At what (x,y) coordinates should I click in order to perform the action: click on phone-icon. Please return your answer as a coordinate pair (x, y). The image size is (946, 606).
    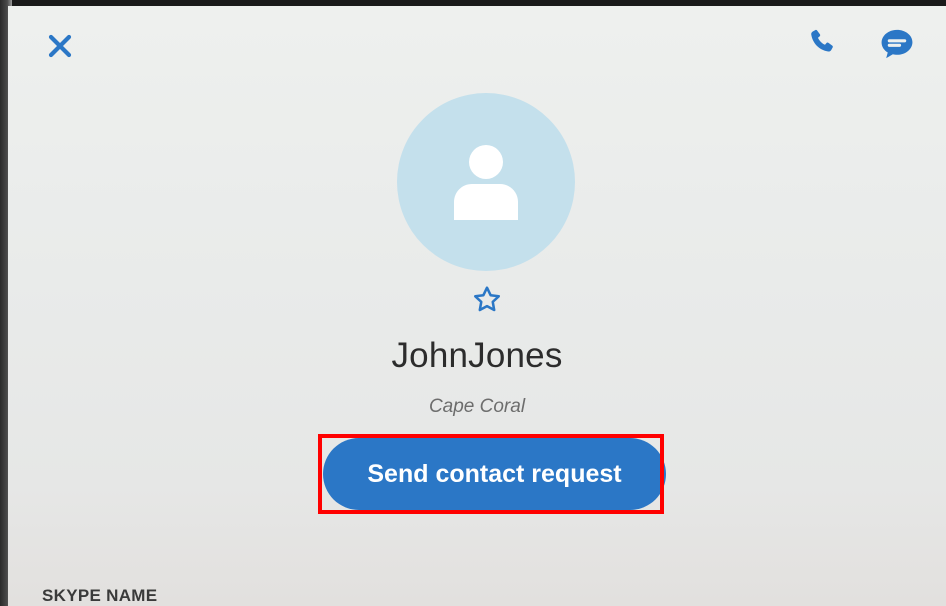
    Looking at the image, I should click on (822, 40).